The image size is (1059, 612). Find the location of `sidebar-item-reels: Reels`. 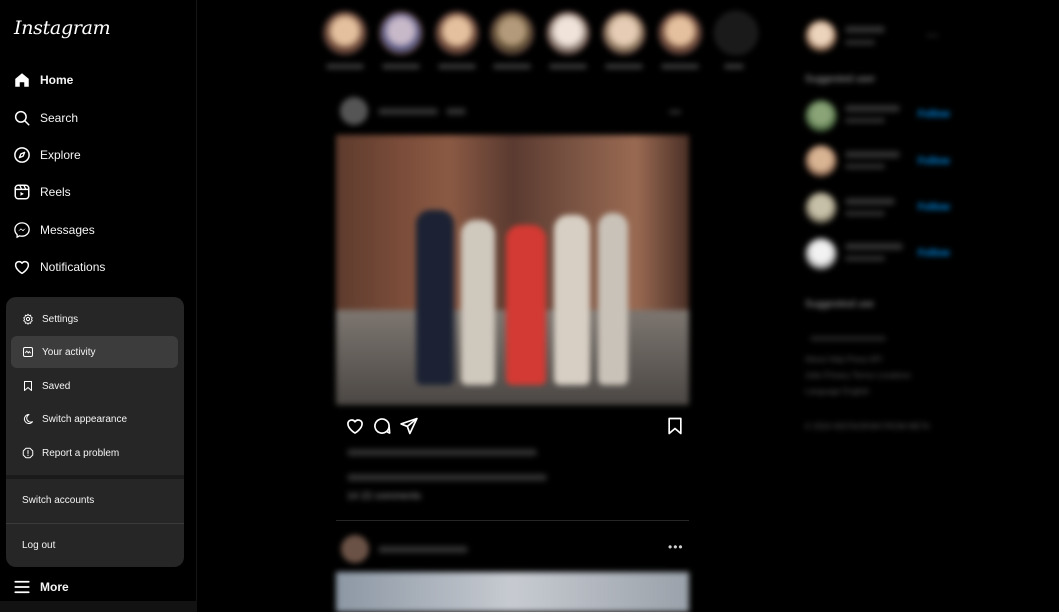

sidebar-item-reels: Reels is located at coordinates (42, 192).